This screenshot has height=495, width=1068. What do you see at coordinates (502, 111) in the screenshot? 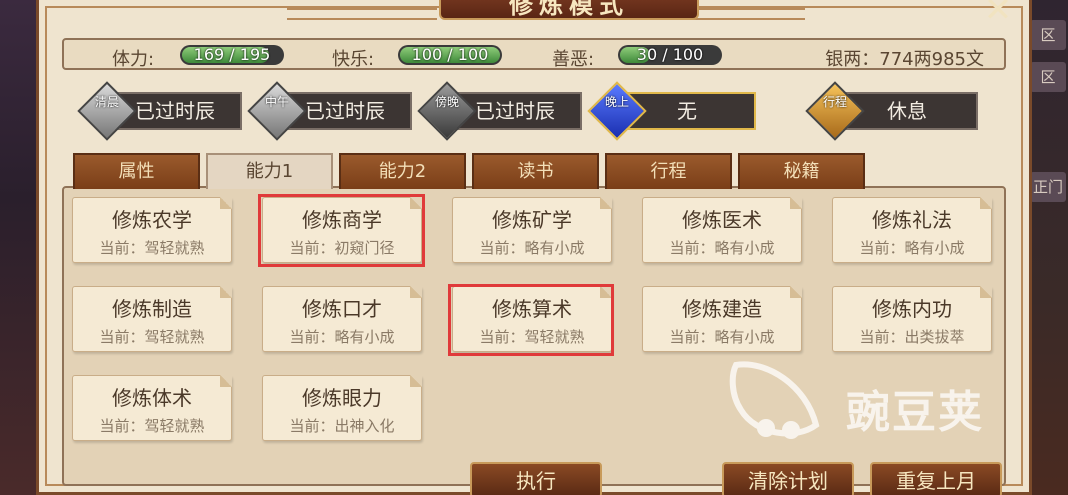
I see `slot-evening: 已过时辰 傍晚` at bounding box center [502, 111].